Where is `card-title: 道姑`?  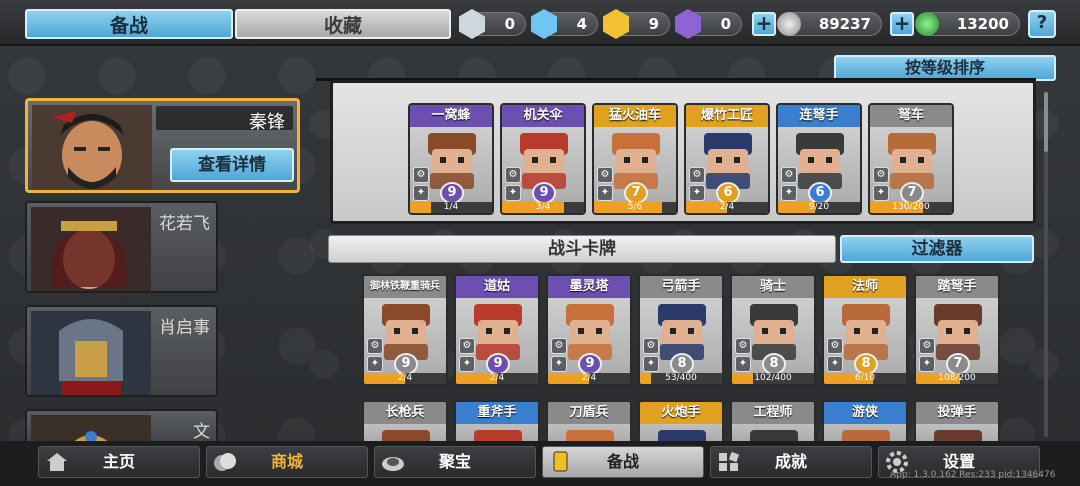
card-title: 道姑 is located at coordinates (497, 287).